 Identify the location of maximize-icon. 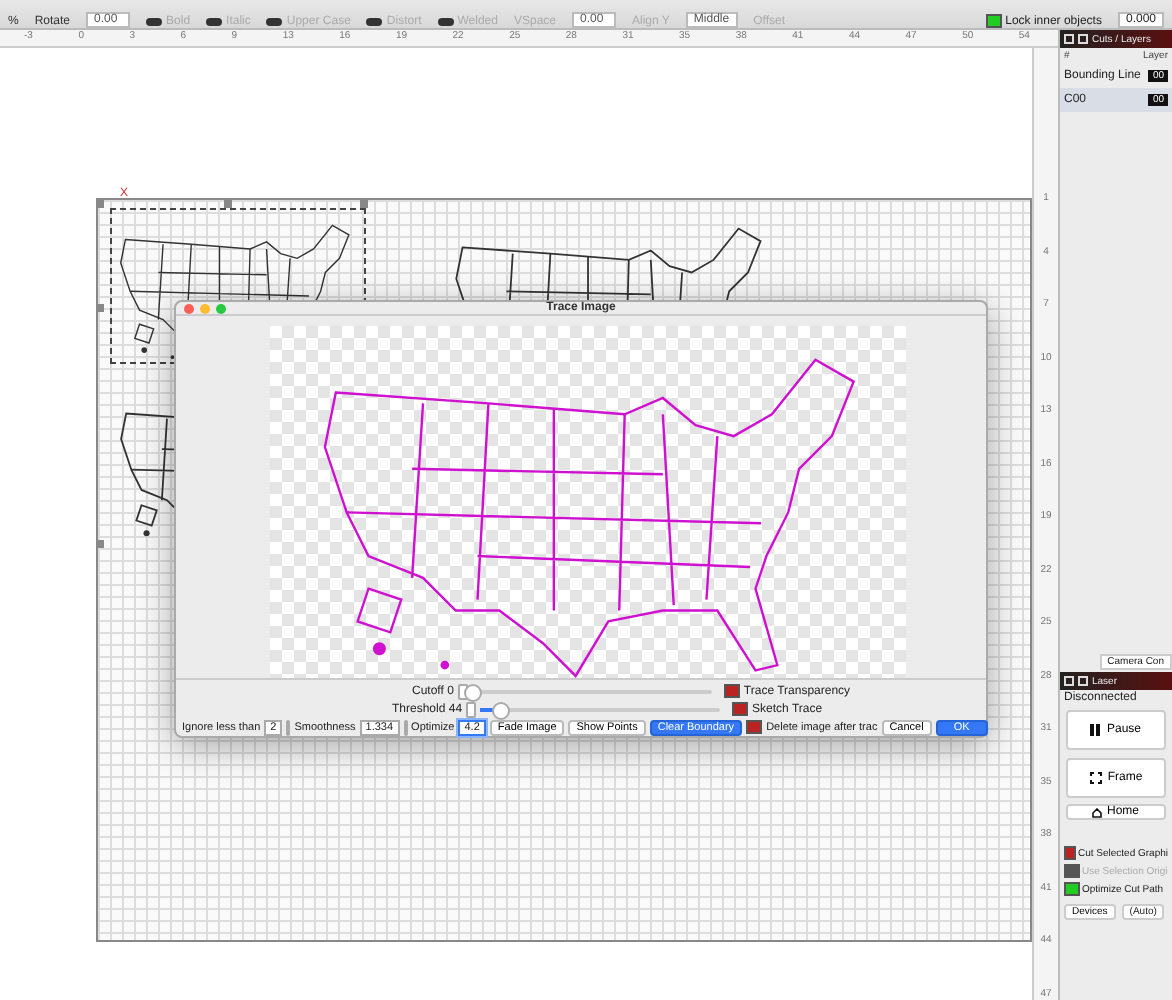
(221, 308).